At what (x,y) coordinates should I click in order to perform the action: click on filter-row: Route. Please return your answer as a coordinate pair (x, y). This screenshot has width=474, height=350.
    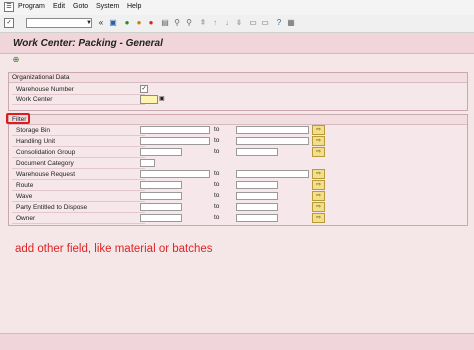
    Looking at the image, I should click on (78, 186).